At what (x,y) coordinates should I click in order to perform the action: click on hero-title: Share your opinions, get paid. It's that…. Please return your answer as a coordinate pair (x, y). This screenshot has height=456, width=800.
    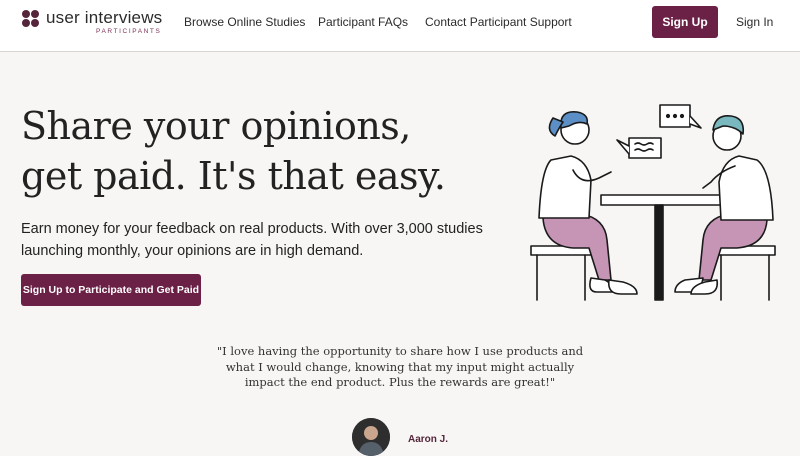
    Looking at the image, I should click on (233, 151).